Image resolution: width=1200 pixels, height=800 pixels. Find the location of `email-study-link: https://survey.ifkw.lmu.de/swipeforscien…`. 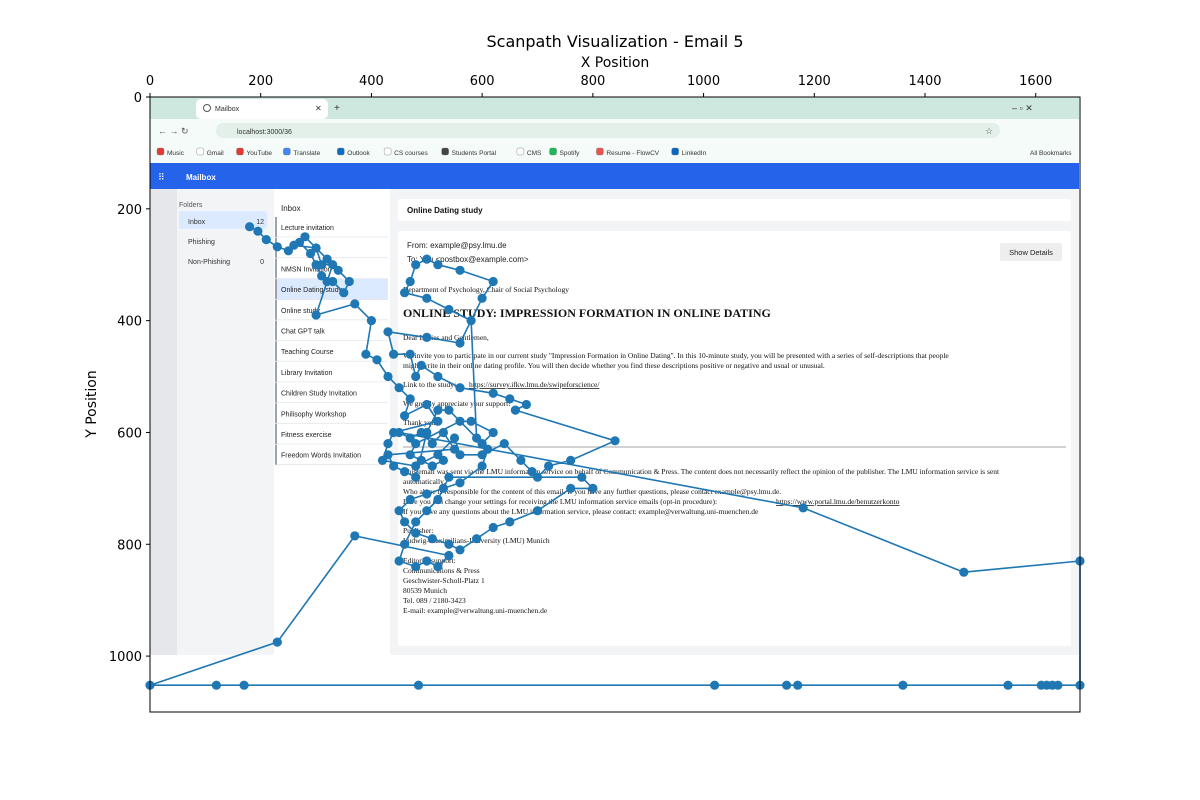

email-study-link: https://survey.ifkw.lmu.de/swipeforscien… is located at coordinates (534, 384).